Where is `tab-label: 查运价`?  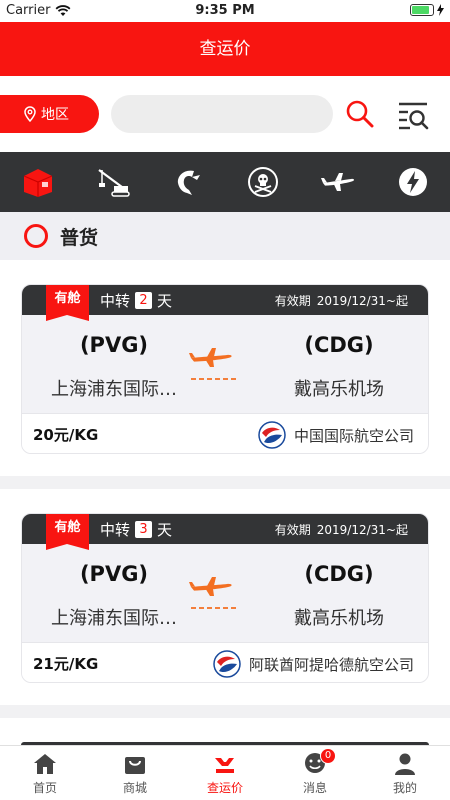 tab-label: 查运价 is located at coordinates (224, 788).